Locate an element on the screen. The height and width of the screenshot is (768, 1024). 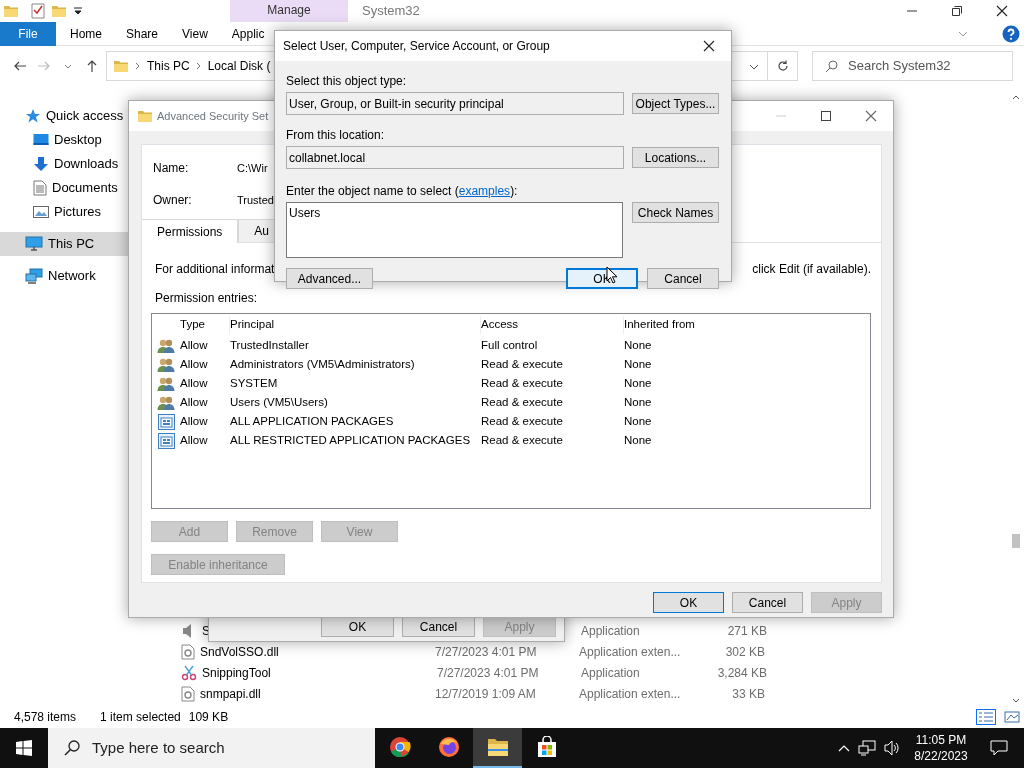
table-cell: Users (VM5\Users) is located at coordinates (279, 401).